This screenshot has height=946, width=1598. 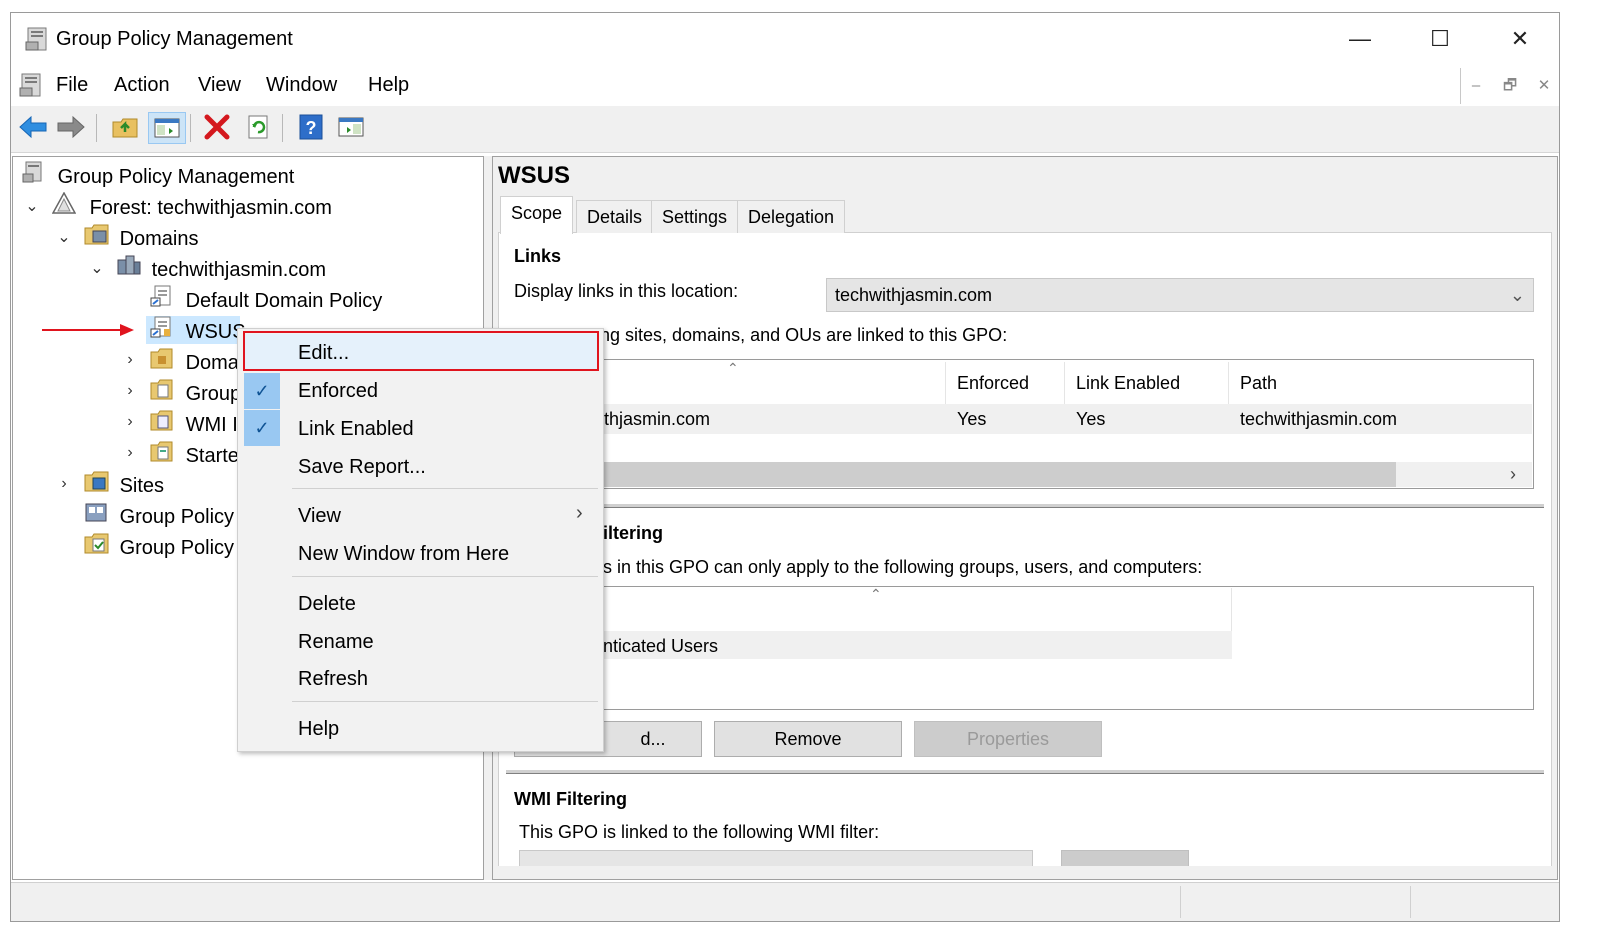 I want to click on annotation-highlight-box, so click(x=421, y=351).